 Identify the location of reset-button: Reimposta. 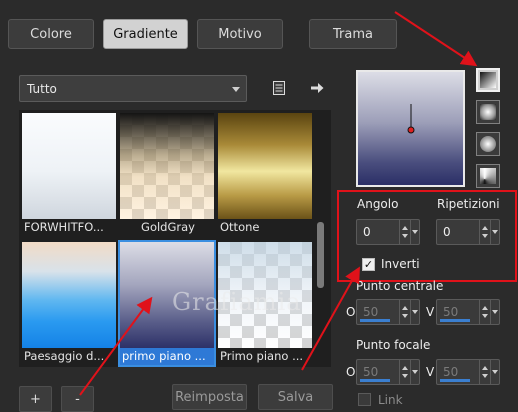
(209, 397).